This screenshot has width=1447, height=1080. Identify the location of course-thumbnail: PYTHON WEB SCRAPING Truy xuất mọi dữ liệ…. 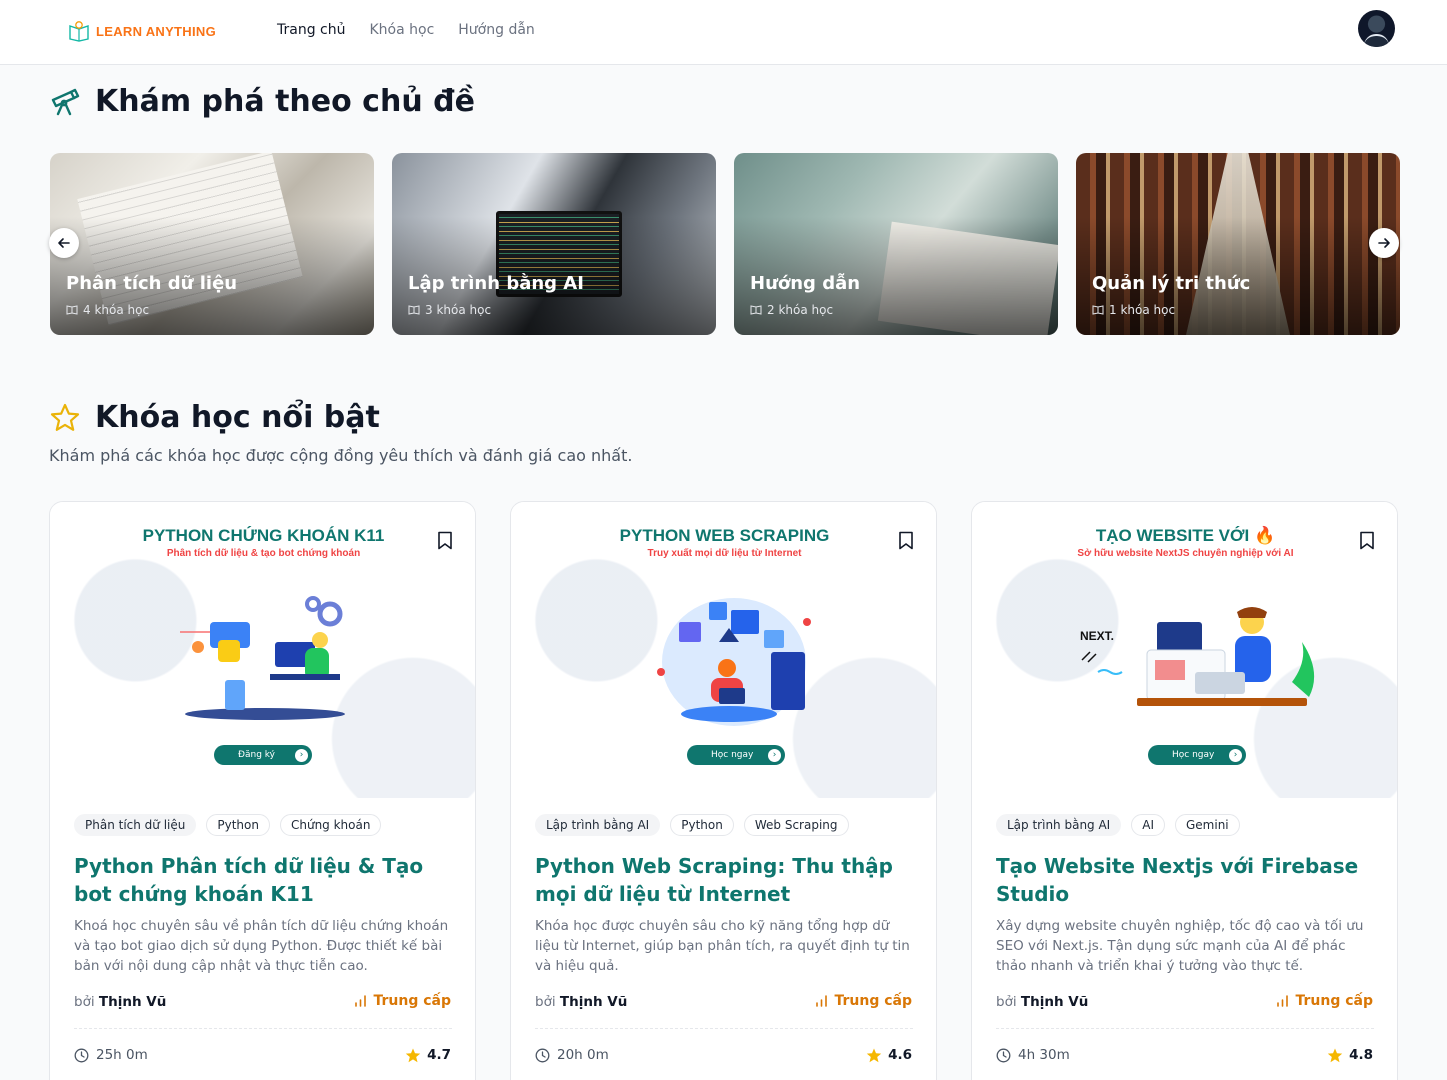
(723, 650).